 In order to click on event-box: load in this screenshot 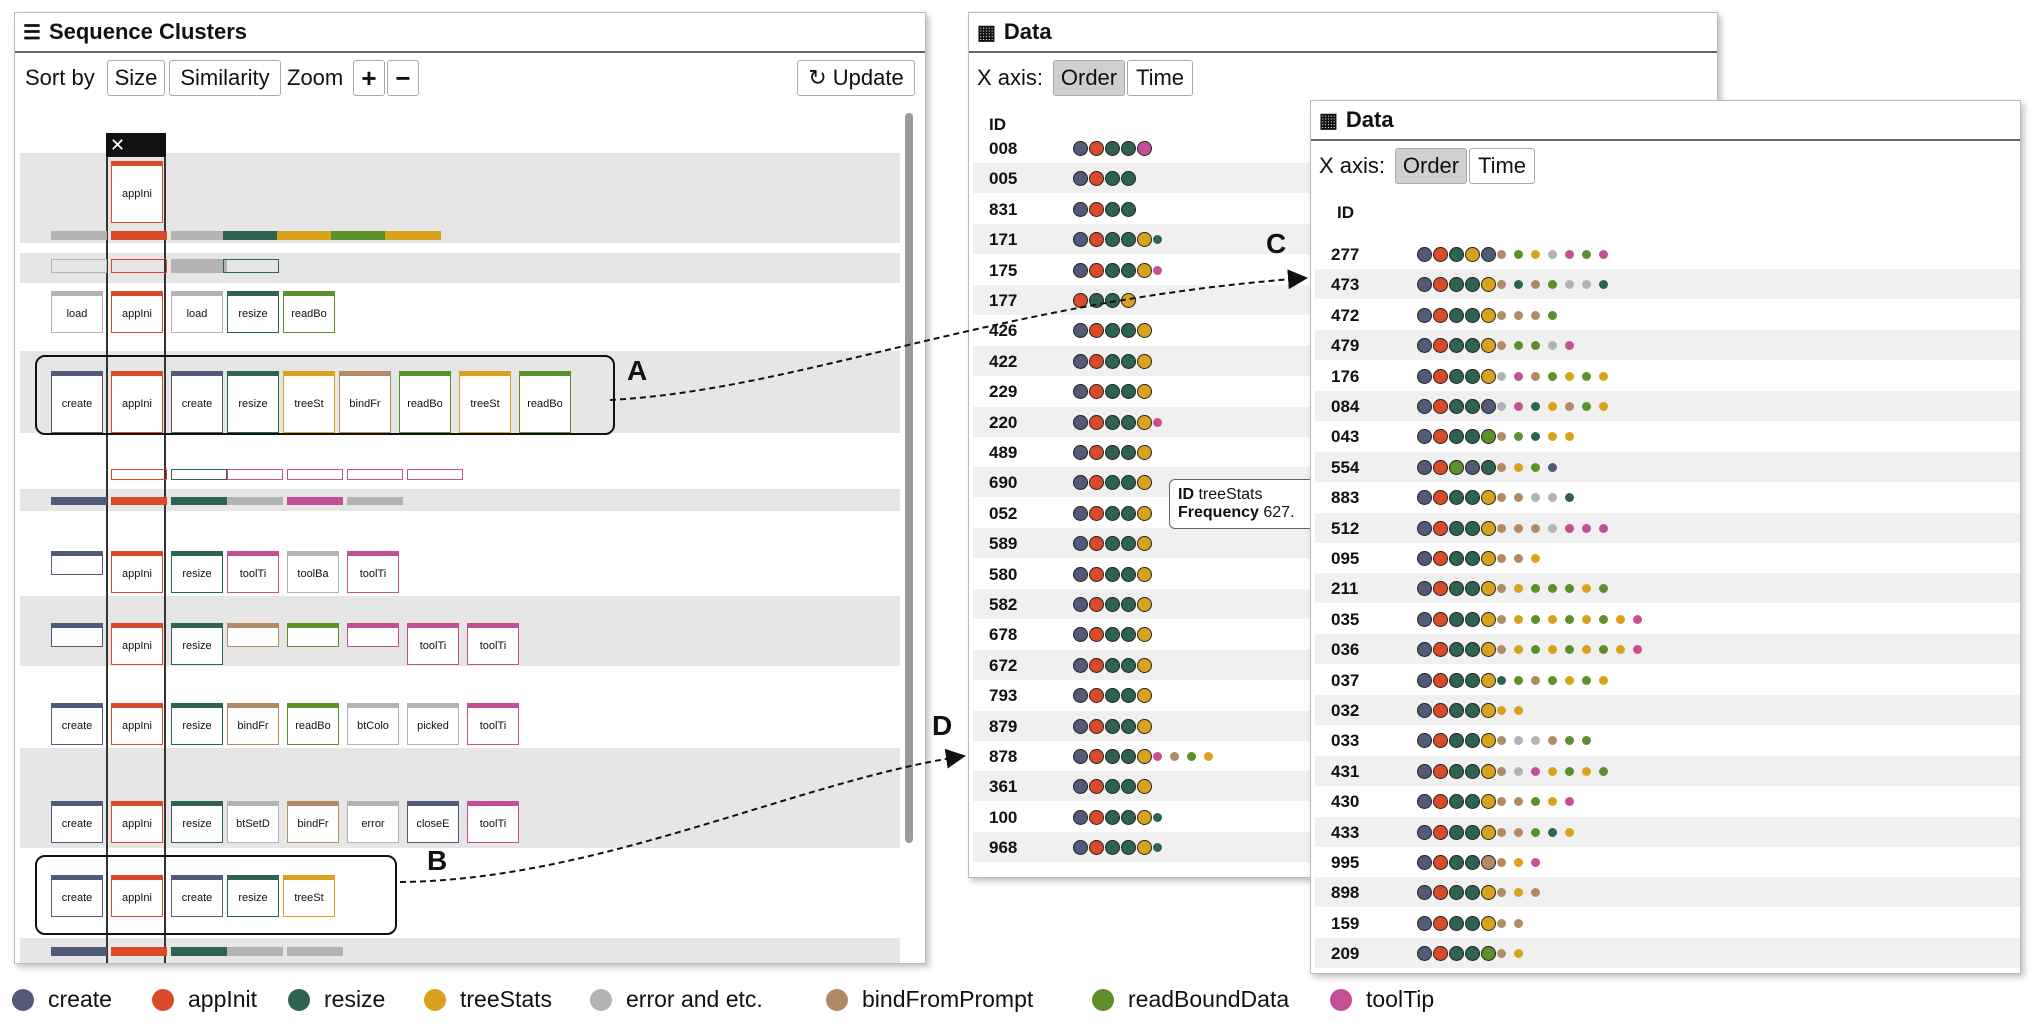, I will do `click(77, 312)`.